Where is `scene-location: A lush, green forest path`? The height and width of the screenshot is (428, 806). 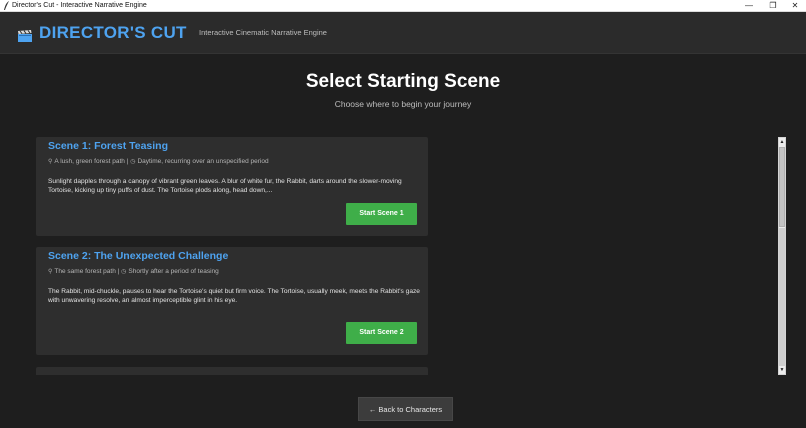 scene-location: A lush, green forest path is located at coordinates (89, 161).